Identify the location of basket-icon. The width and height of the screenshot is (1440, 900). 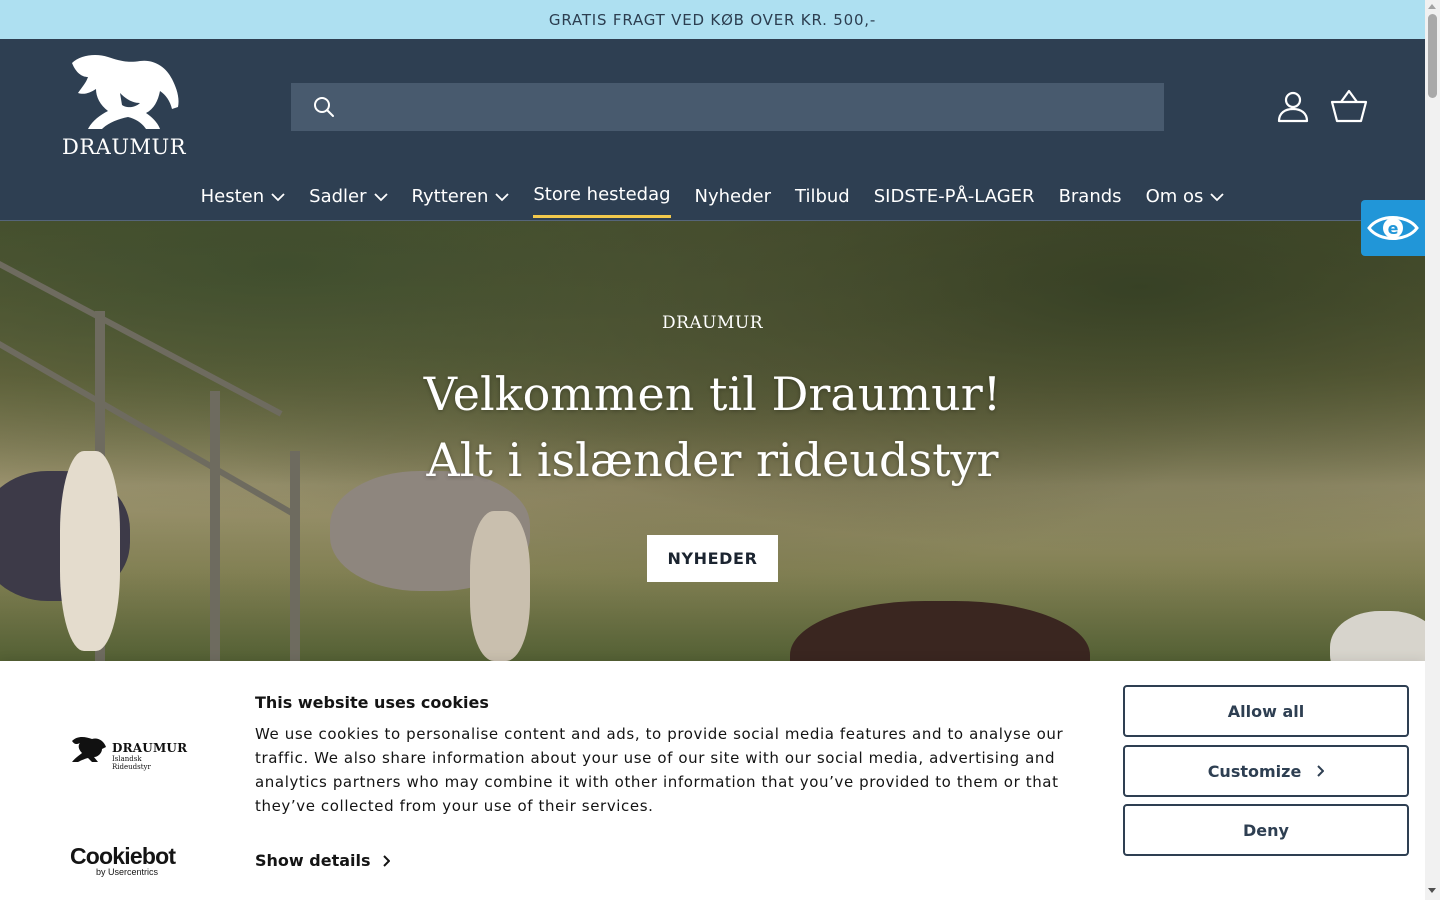
(1349, 106).